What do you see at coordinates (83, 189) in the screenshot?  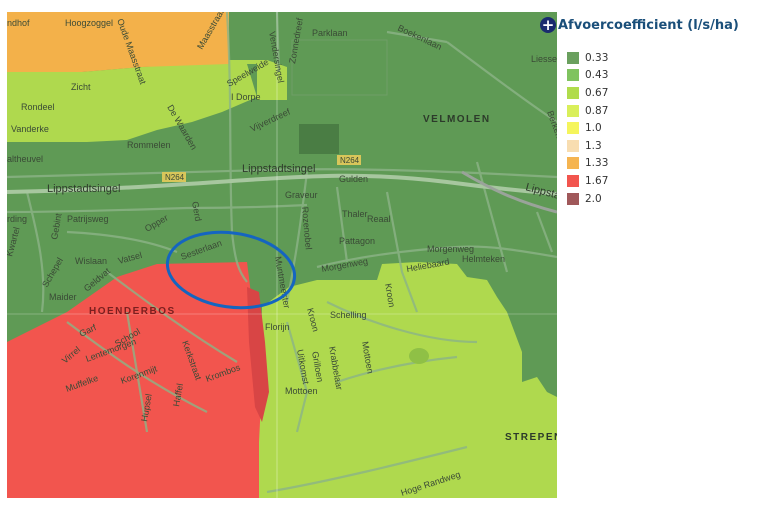 I see `label-lippstadtsingel-w: Lippstadtsingel` at bounding box center [83, 189].